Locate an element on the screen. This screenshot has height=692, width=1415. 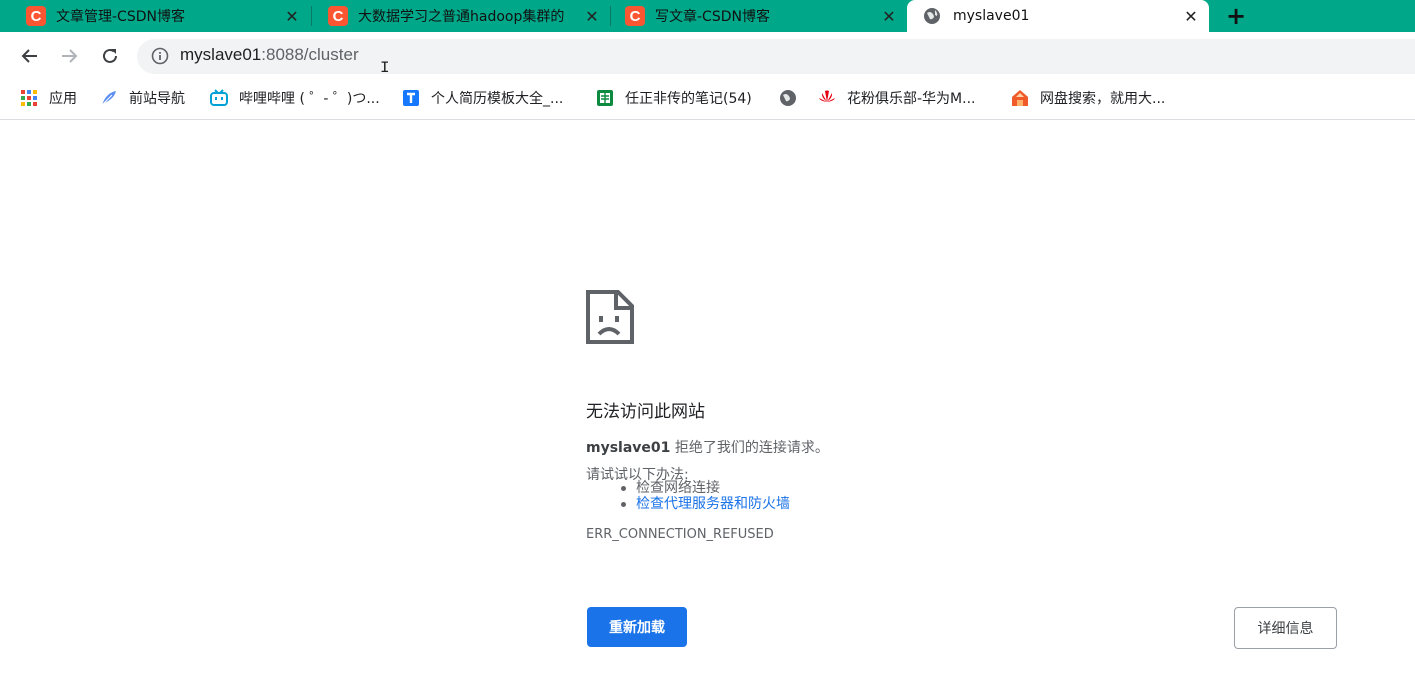
tab-title: 写文章-CSDN博客 is located at coordinates (712, 17).